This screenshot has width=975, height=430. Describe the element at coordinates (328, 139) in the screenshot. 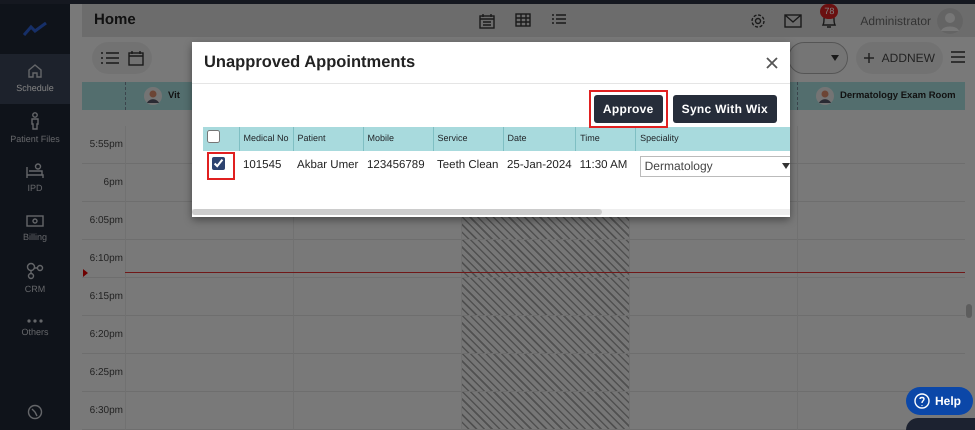

I see `column-header: Patient` at that location.